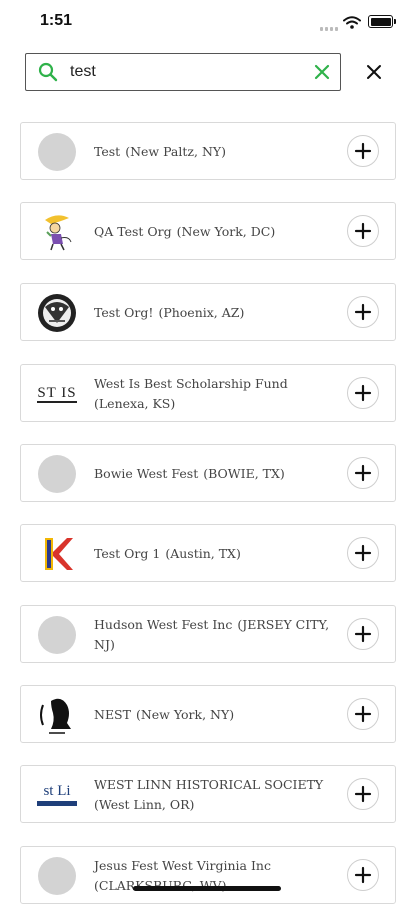 Image resolution: width=415 pixels, height=905 pixels. I want to click on organization-name: West Is Best Scholarship Fund, so click(191, 383).